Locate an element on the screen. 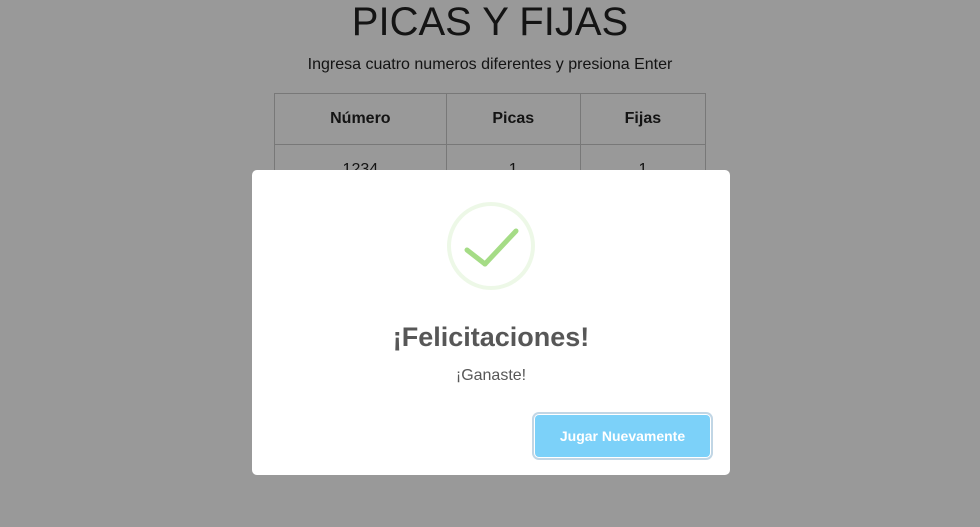 The image size is (980, 527). modal-title: ¡Felicitaciones! is located at coordinates (491, 337).